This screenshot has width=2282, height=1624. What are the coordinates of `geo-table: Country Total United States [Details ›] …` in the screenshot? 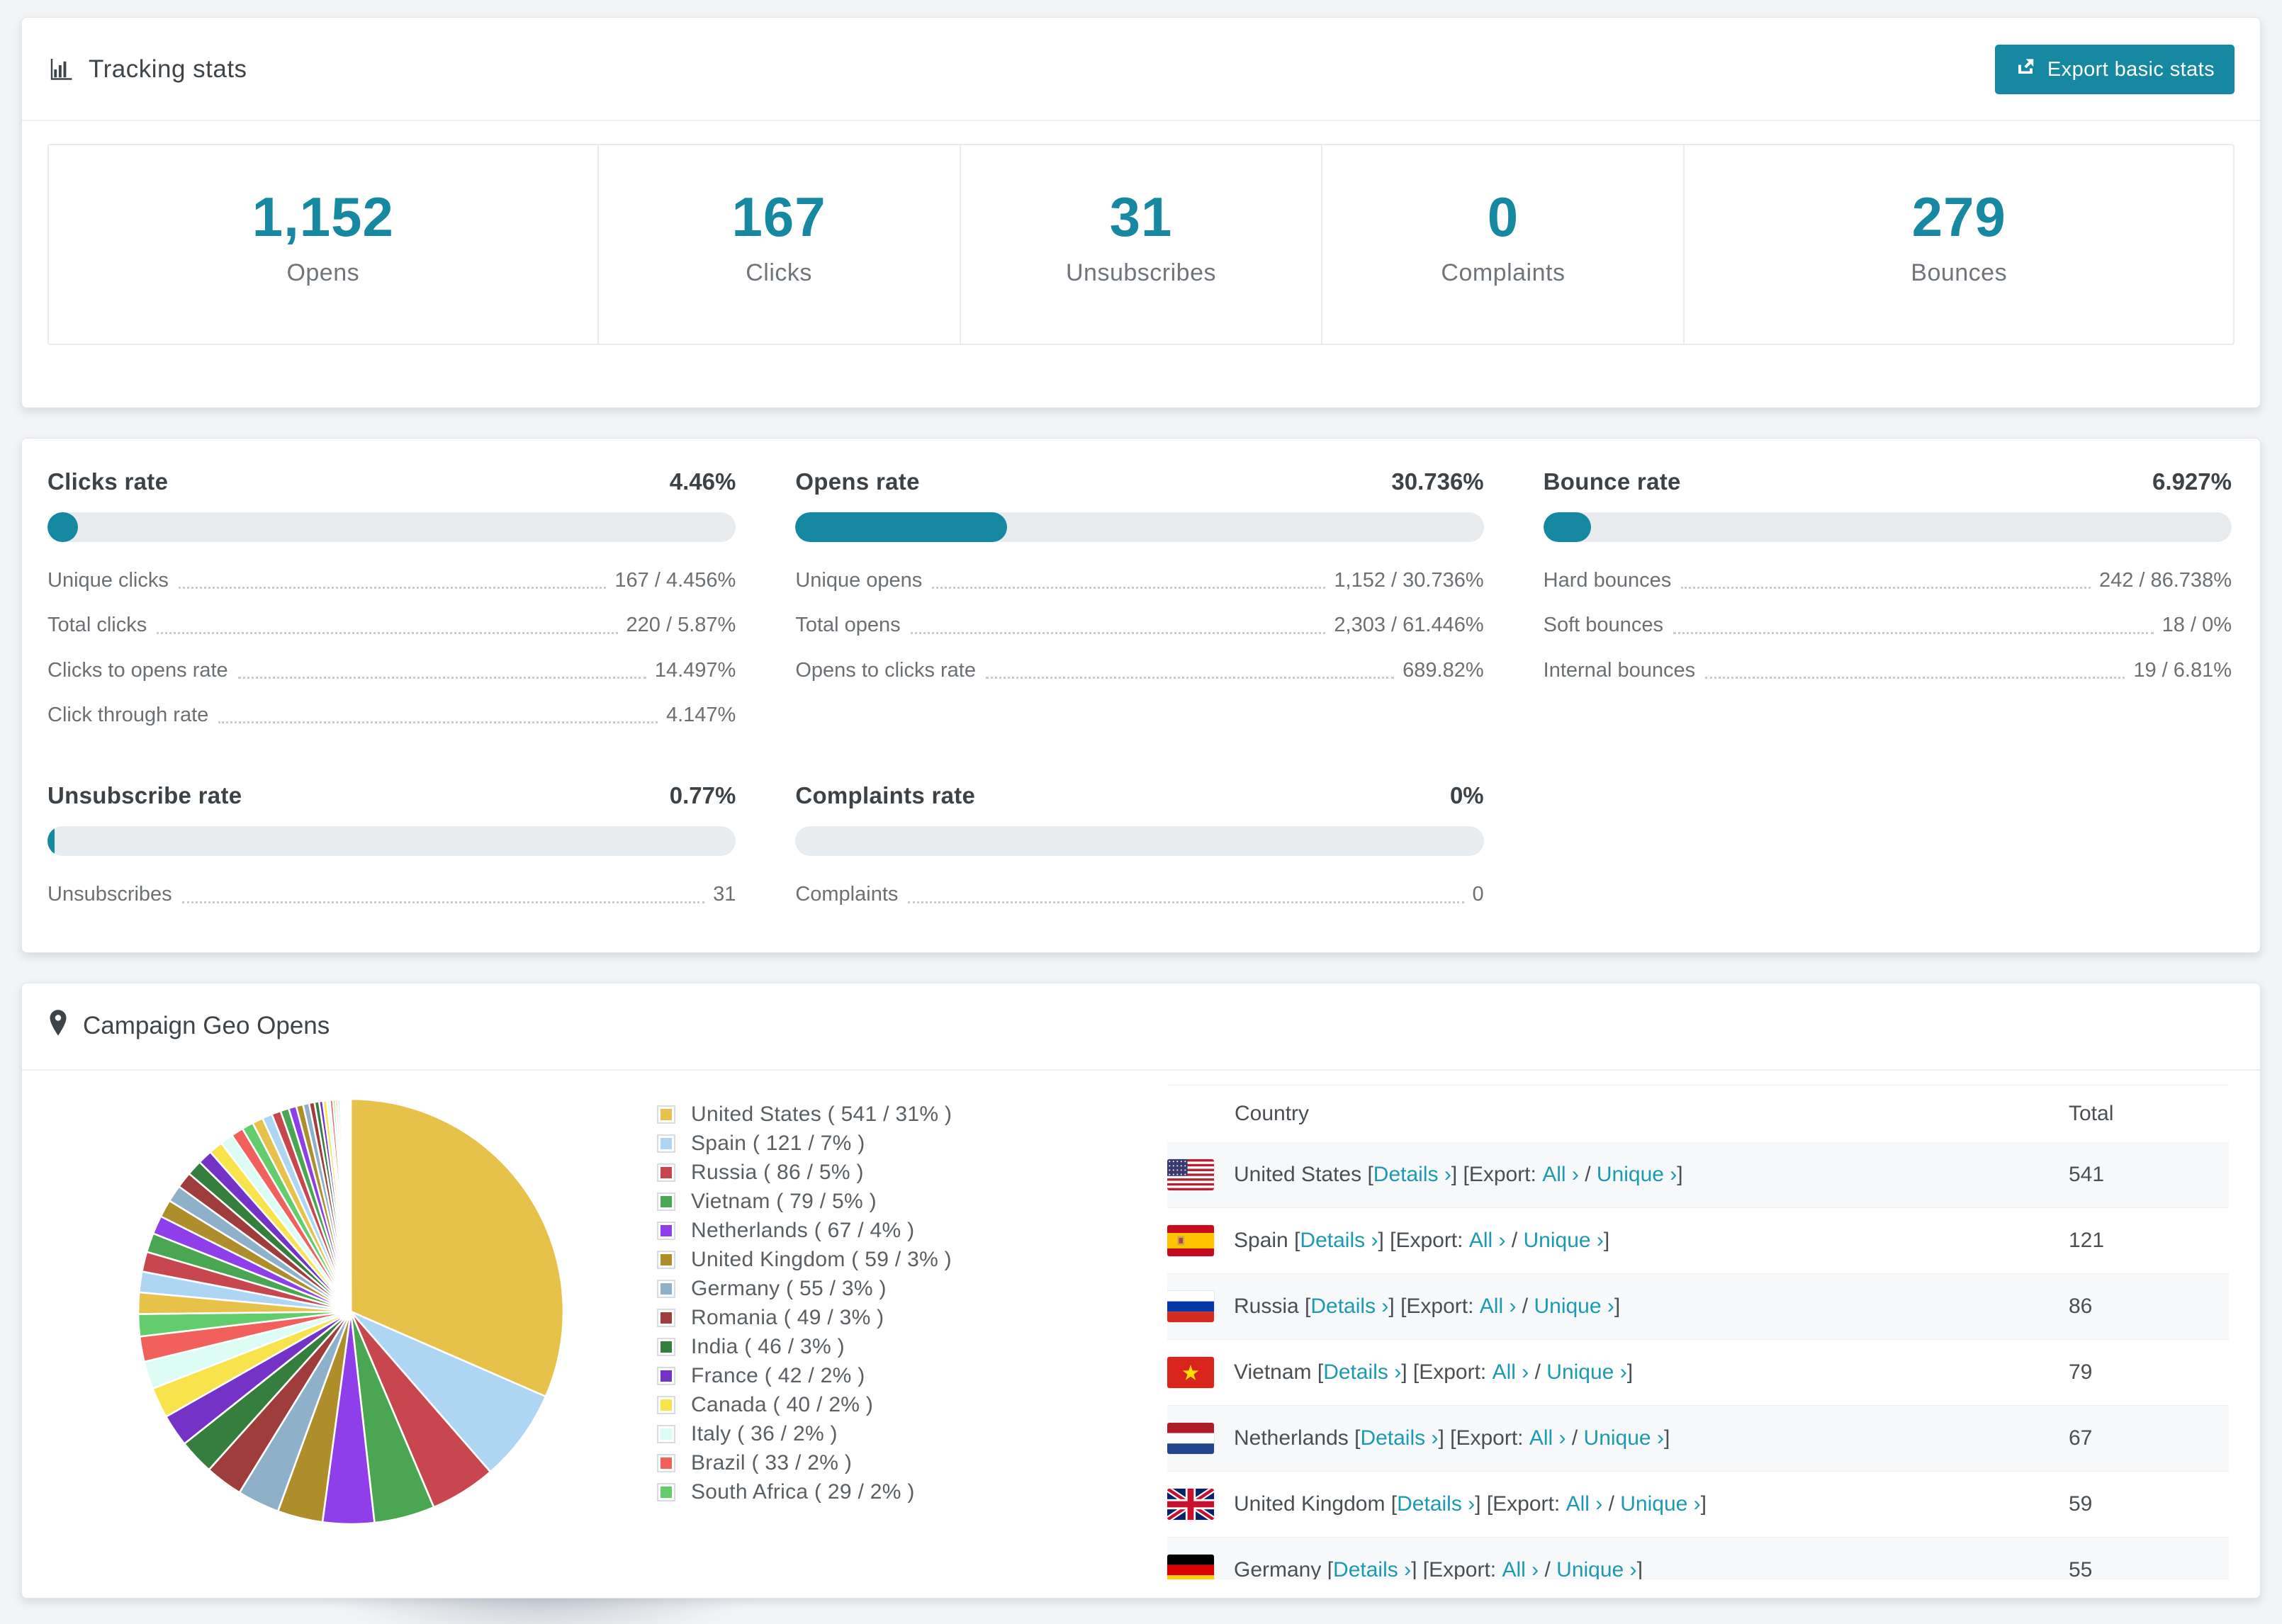 It's located at (1698, 1333).